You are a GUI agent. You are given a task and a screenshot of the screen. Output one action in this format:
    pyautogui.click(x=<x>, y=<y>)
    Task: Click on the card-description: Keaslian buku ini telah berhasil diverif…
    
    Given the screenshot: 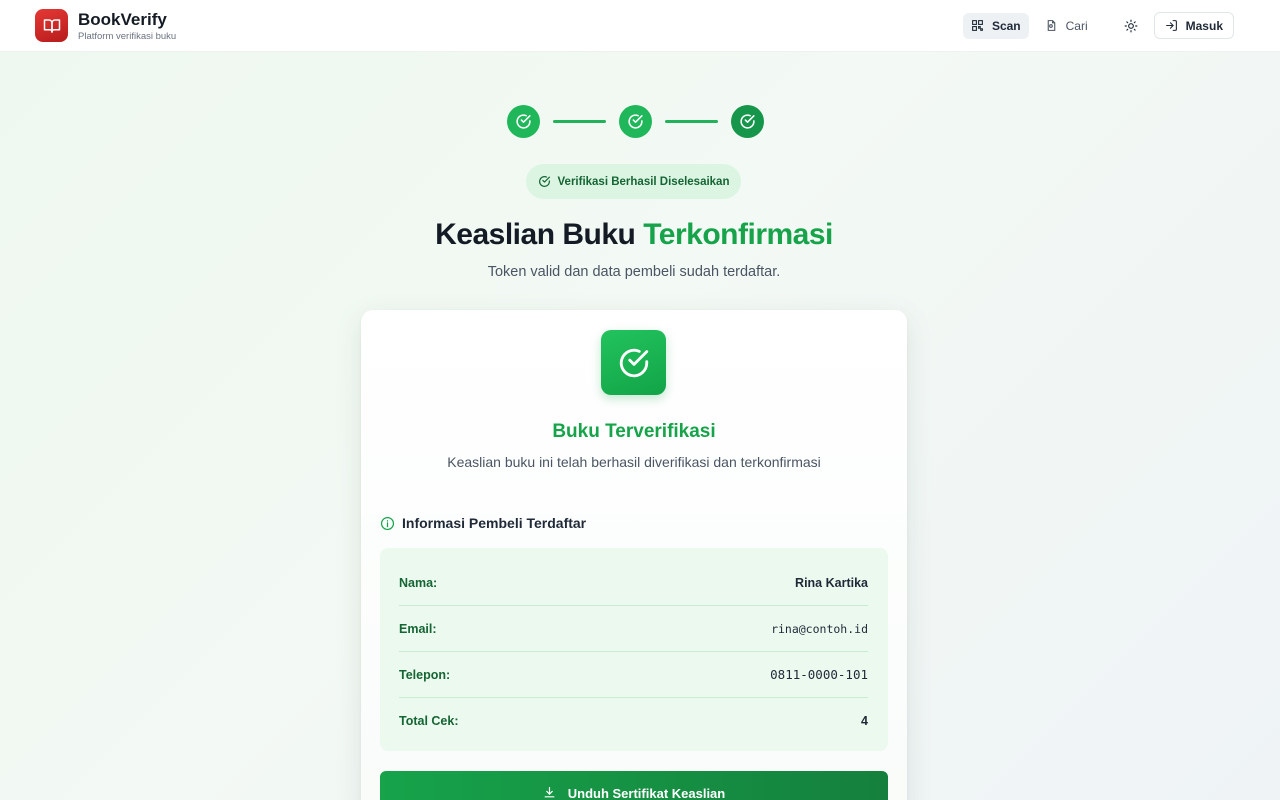 What is the action you would take?
    pyautogui.click(x=634, y=462)
    